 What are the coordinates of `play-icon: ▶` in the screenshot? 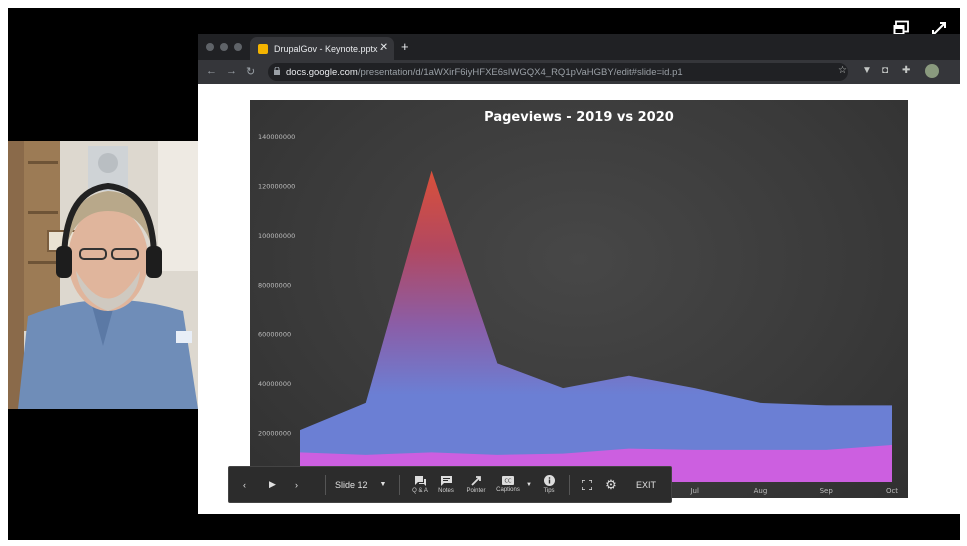 It's located at (272, 484).